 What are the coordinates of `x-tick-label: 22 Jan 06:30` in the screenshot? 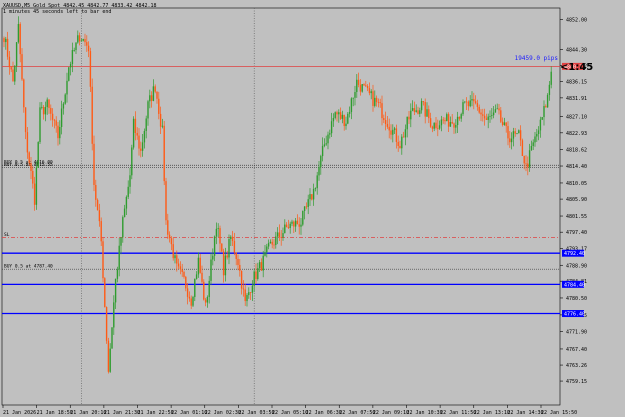 It's located at (324, 413).